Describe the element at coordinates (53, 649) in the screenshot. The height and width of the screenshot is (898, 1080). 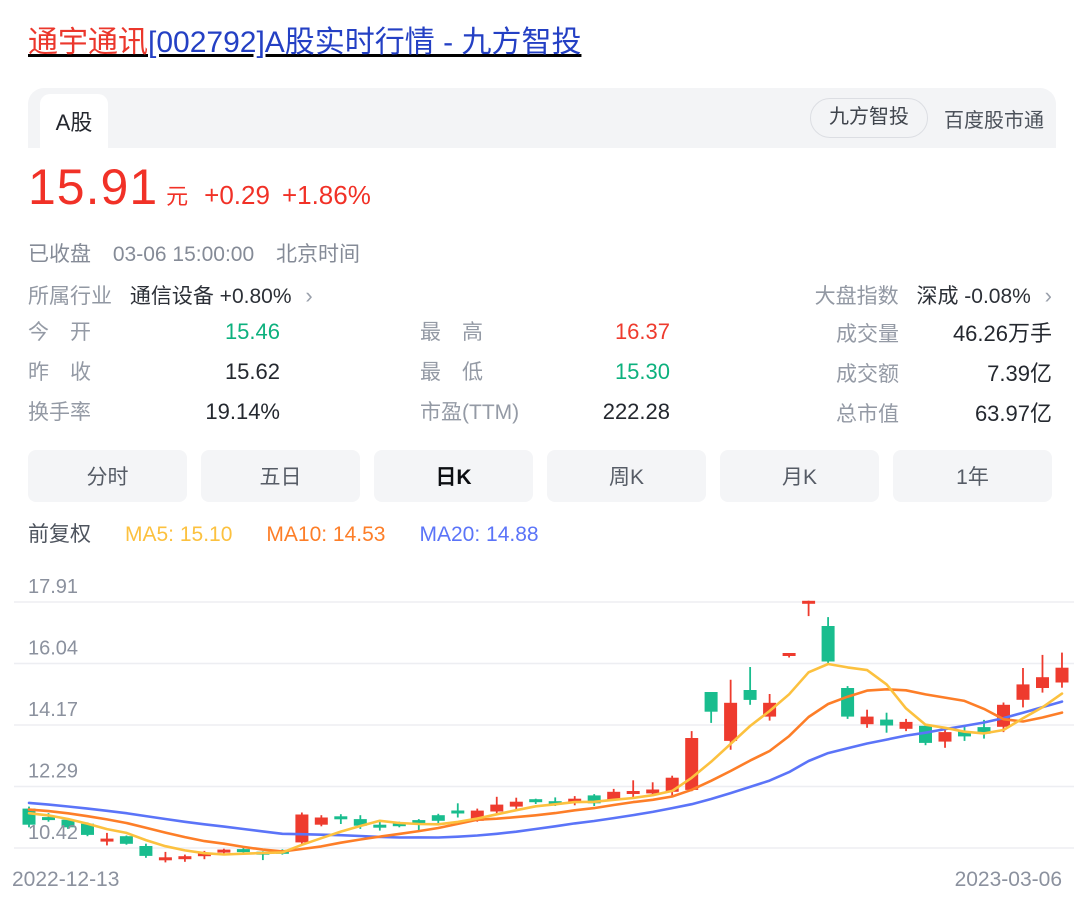
I see `svg-text: 16.04` at that location.